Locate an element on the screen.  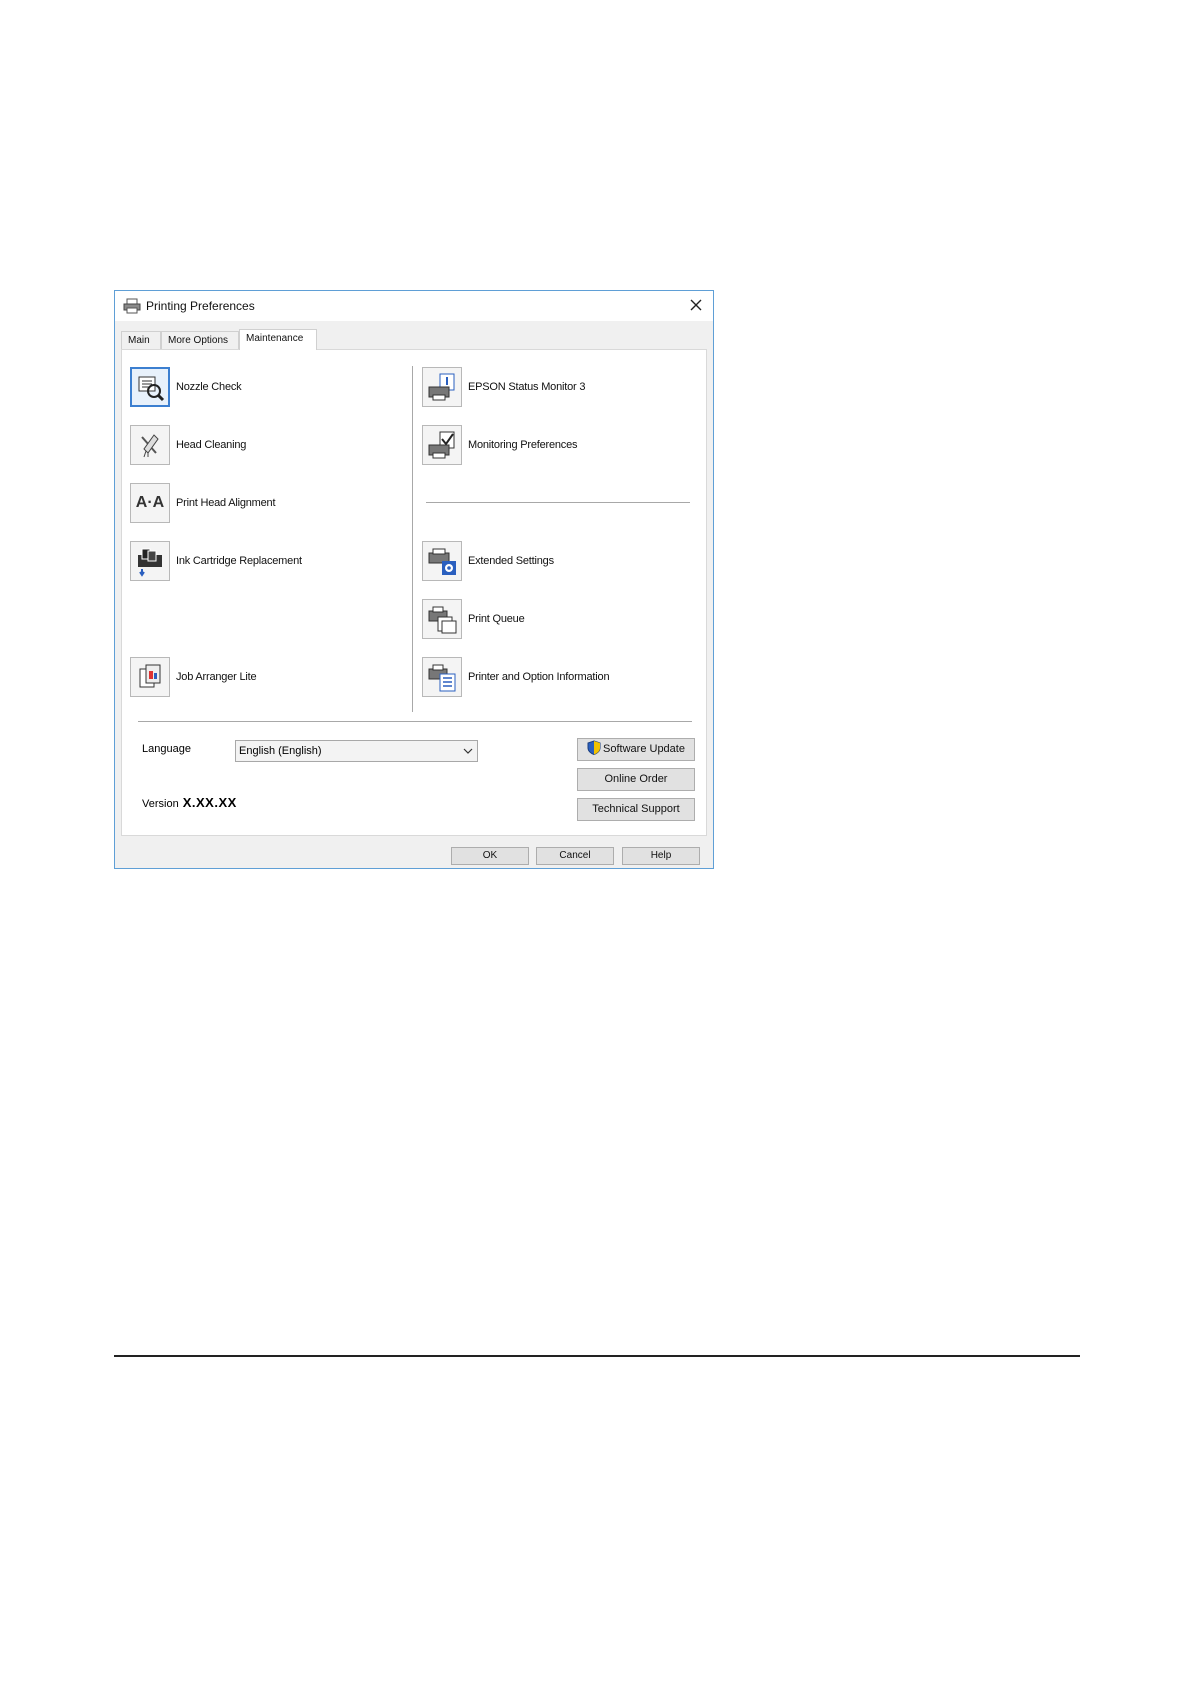
monitoring-preferences-icon is located at coordinates (442, 445).